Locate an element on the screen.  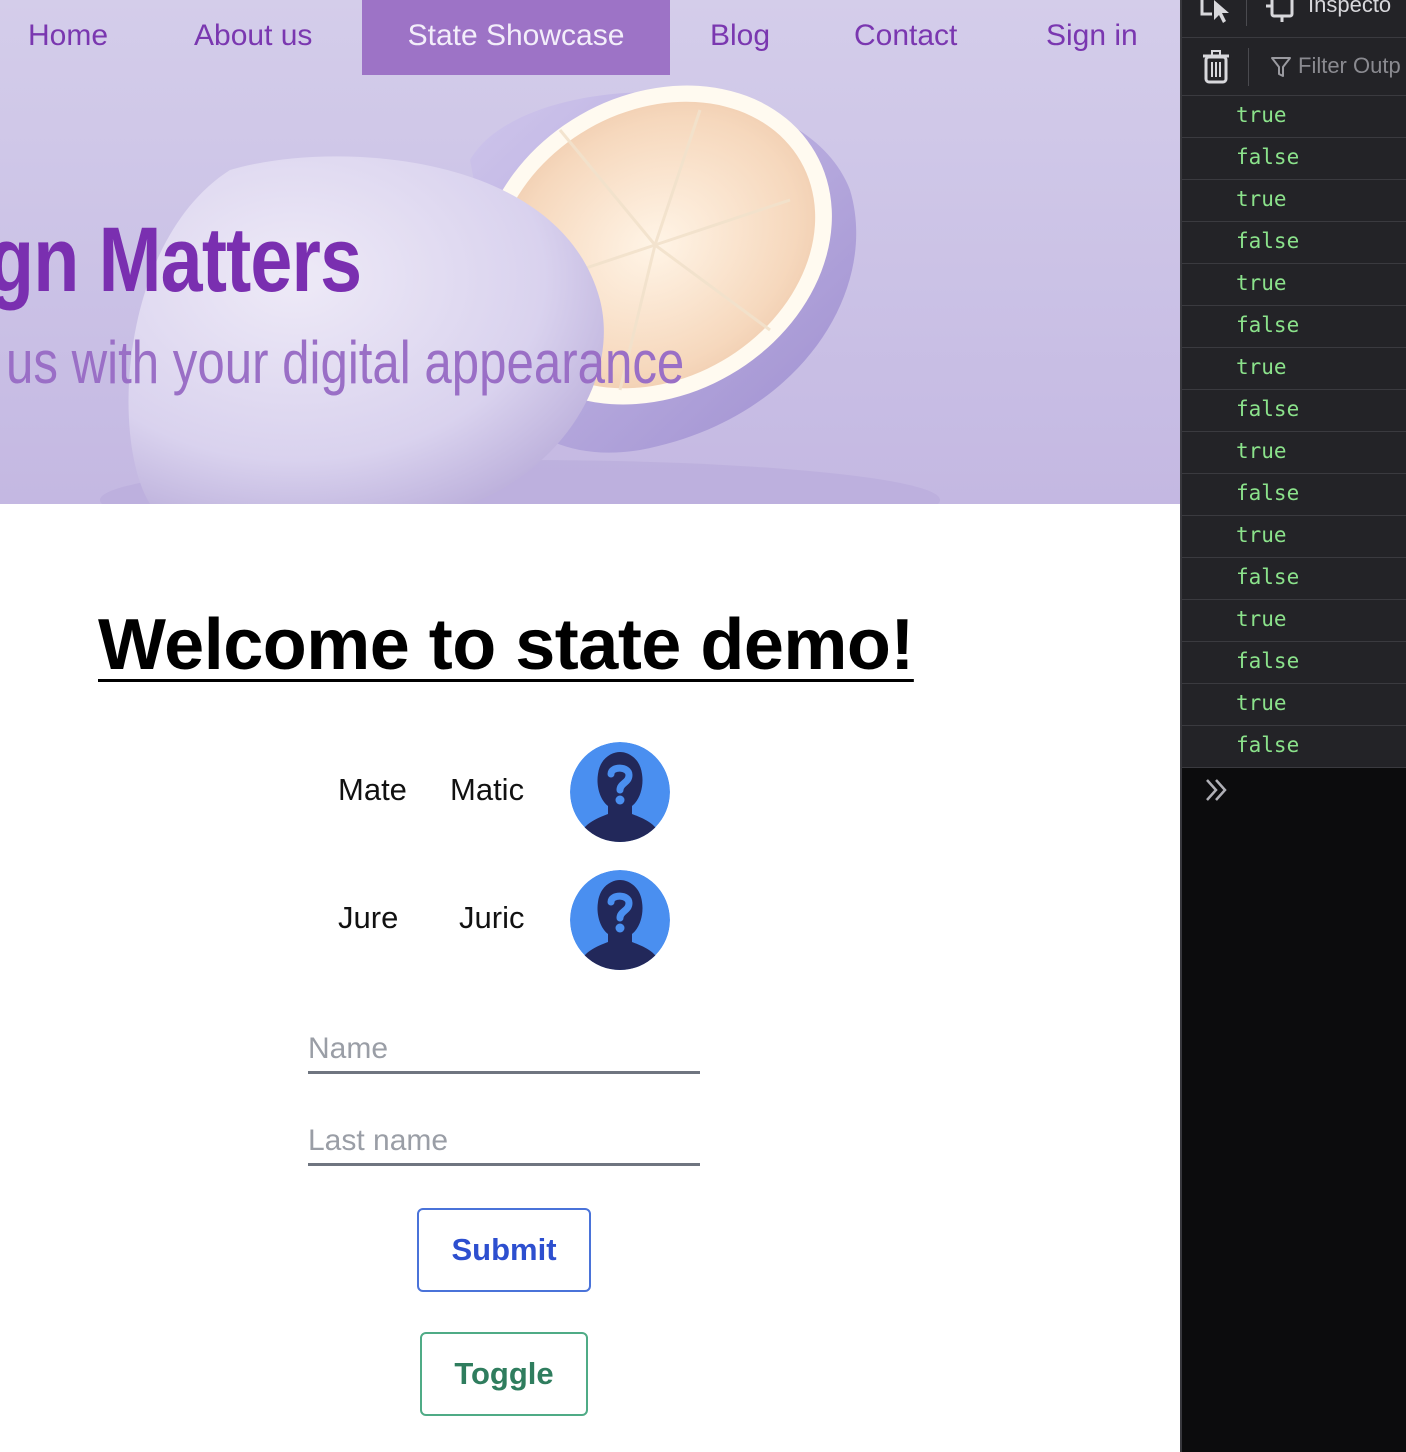
person-last-name: Juric is located at coordinates (492, 917).